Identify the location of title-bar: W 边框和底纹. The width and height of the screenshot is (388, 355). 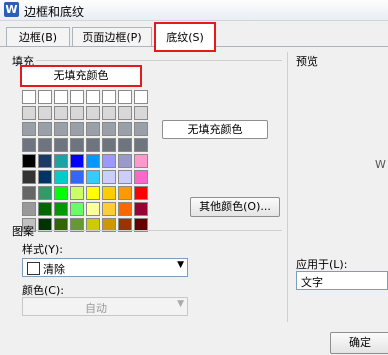
(194, 10).